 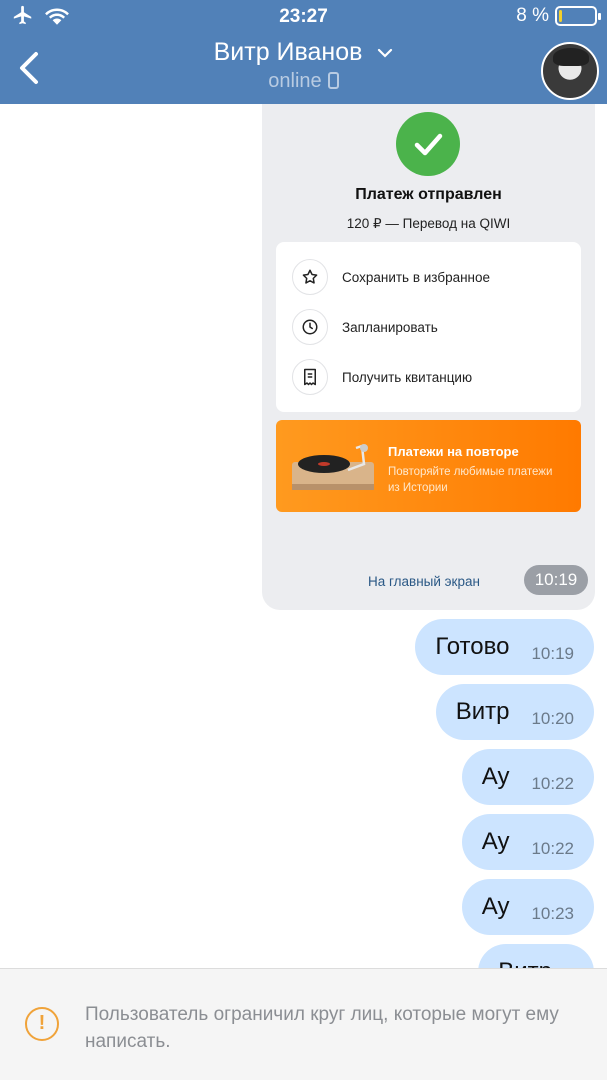 I want to click on battery-level, so click(x=560, y=16).